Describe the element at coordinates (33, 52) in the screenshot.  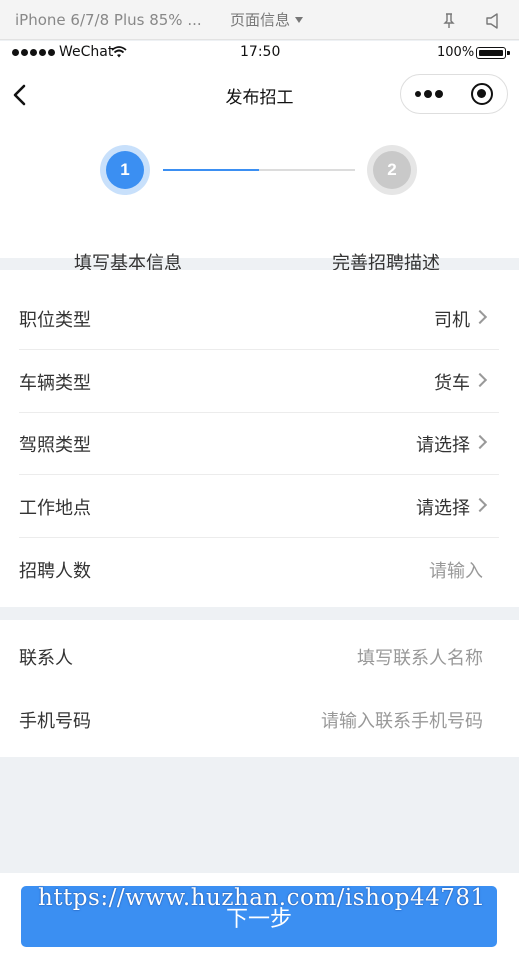
I see `signal-icon` at that location.